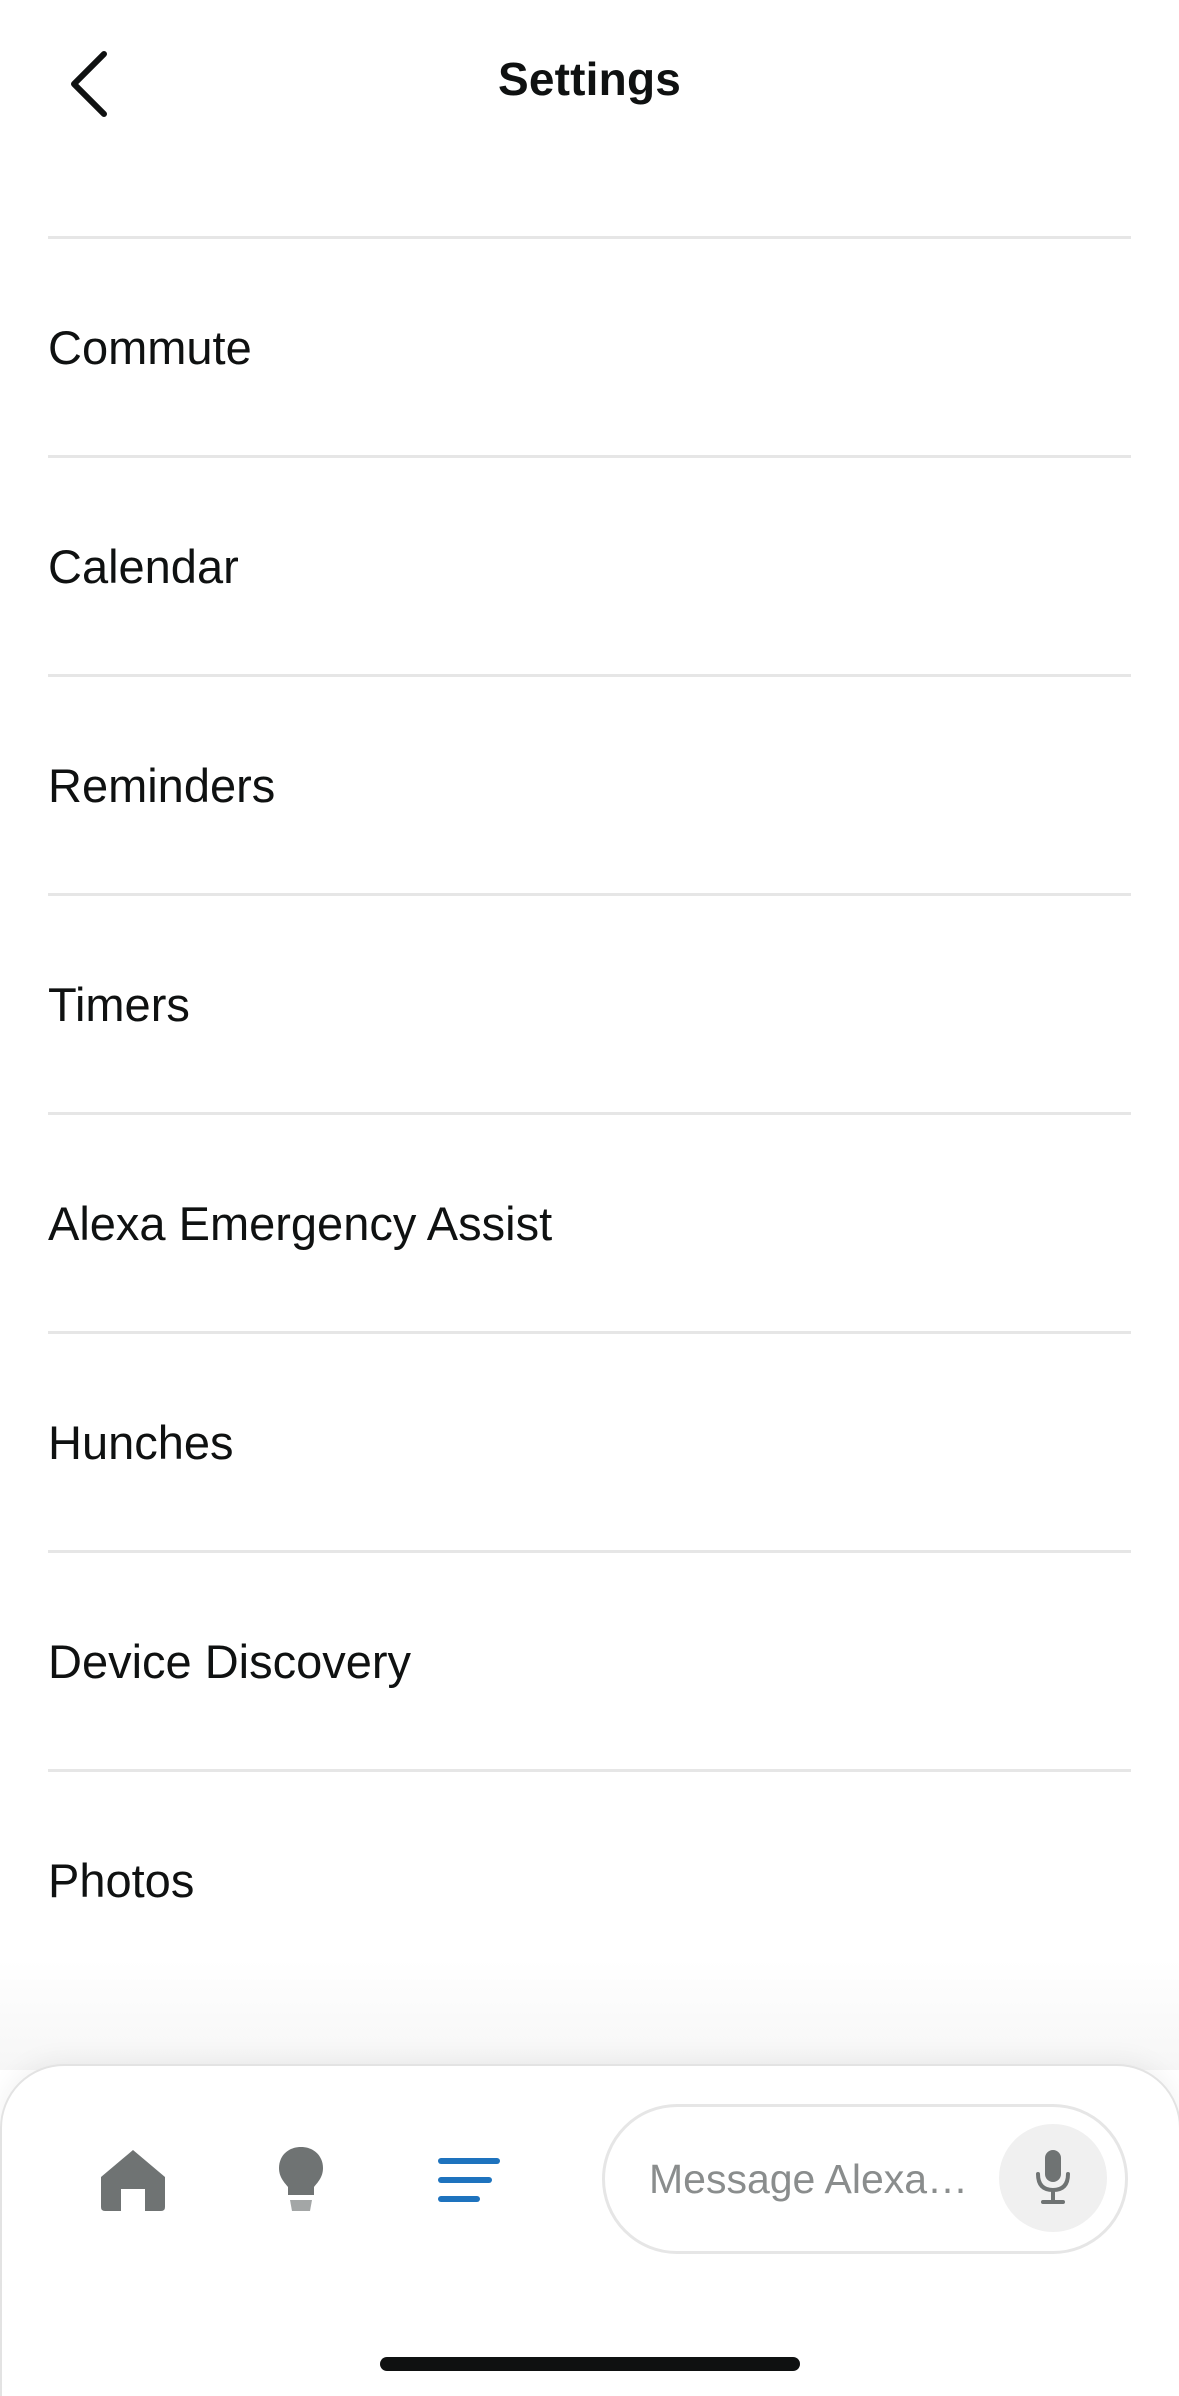 This screenshot has height=2396, width=1179. Describe the element at coordinates (300, 1223) in the screenshot. I see `settings-item-label: Alexa Emergency Assist` at that location.